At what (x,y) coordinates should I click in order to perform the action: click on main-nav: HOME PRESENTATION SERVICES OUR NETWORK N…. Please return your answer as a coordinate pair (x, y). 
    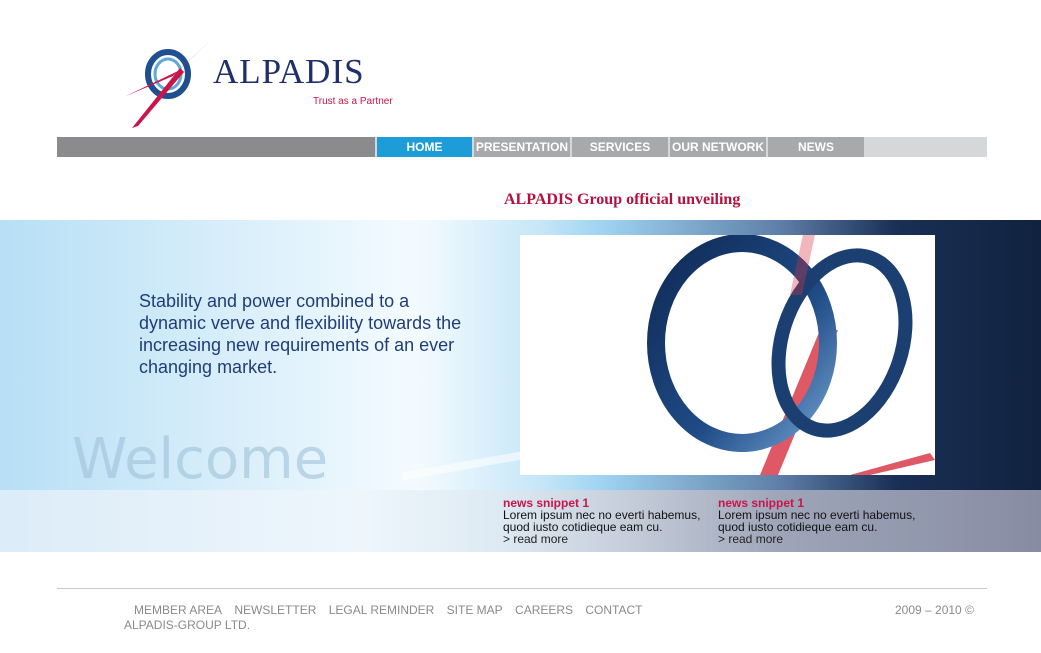
    Looking at the image, I should click on (522, 147).